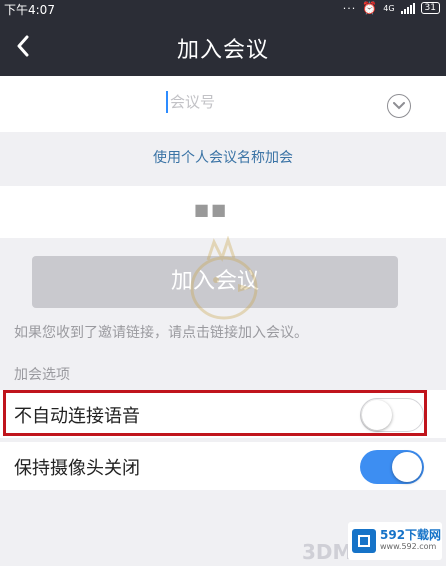 The image size is (446, 566). I want to click on title-bar: 加入会议, so click(223, 47).